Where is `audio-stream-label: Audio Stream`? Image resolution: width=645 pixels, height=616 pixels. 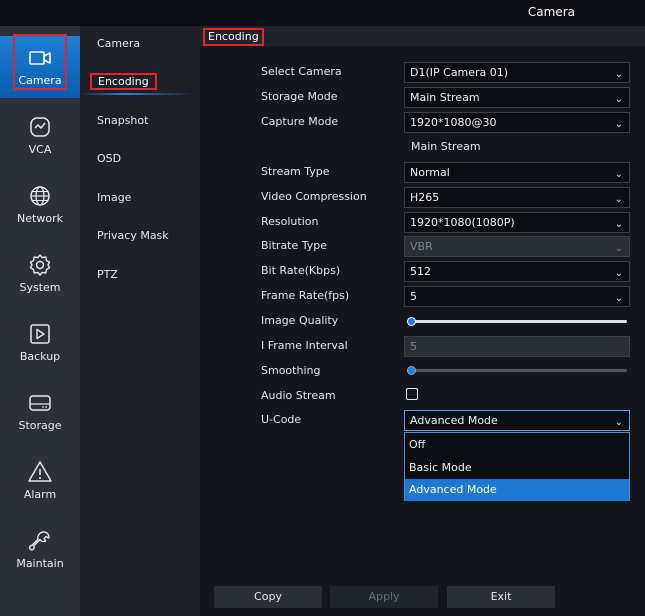 audio-stream-label: Audio Stream is located at coordinates (298, 395).